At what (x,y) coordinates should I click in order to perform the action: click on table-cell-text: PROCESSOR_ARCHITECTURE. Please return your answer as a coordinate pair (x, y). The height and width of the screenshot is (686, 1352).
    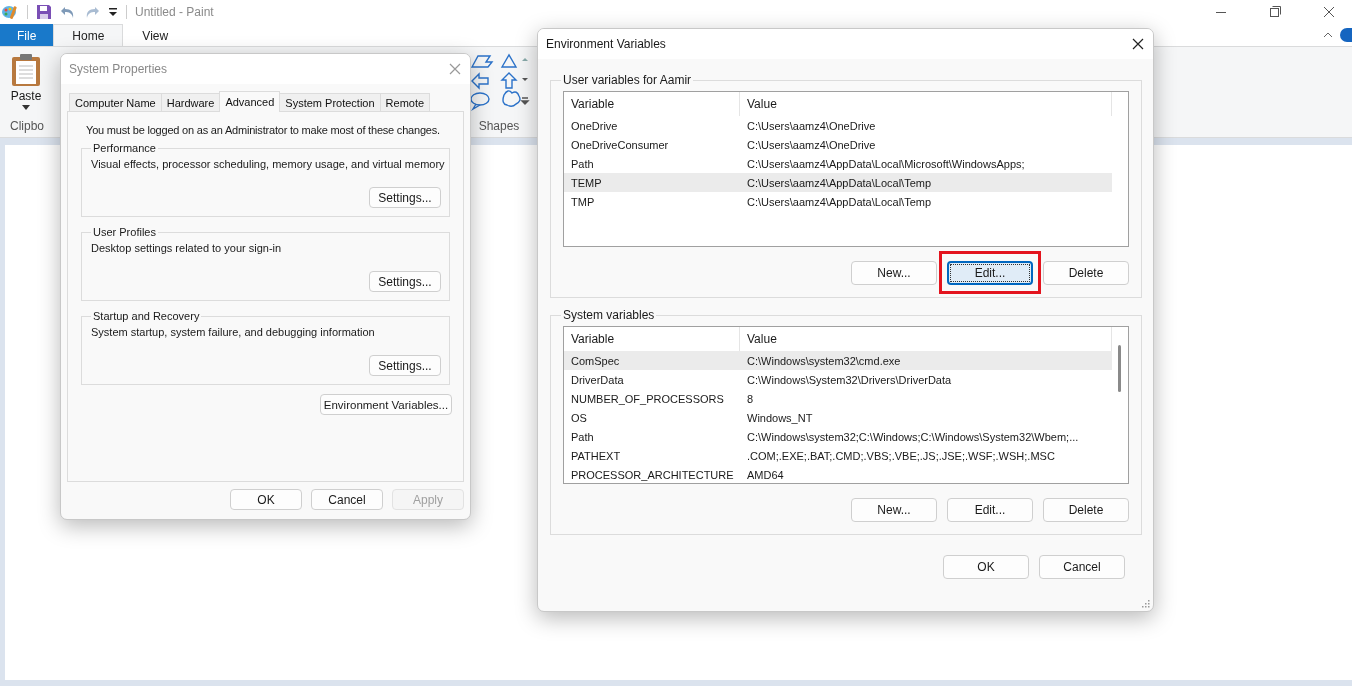
    Looking at the image, I should click on (652, 474).